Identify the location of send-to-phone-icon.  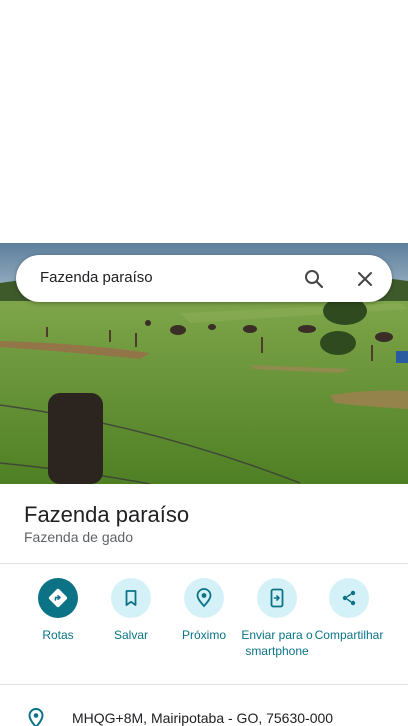
(277, 598).